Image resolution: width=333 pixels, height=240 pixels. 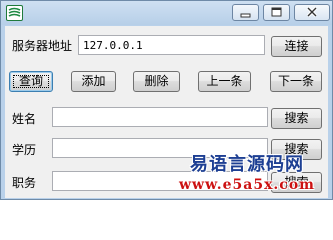 I want to click on maximize-icon, so click(x=276, y=12).